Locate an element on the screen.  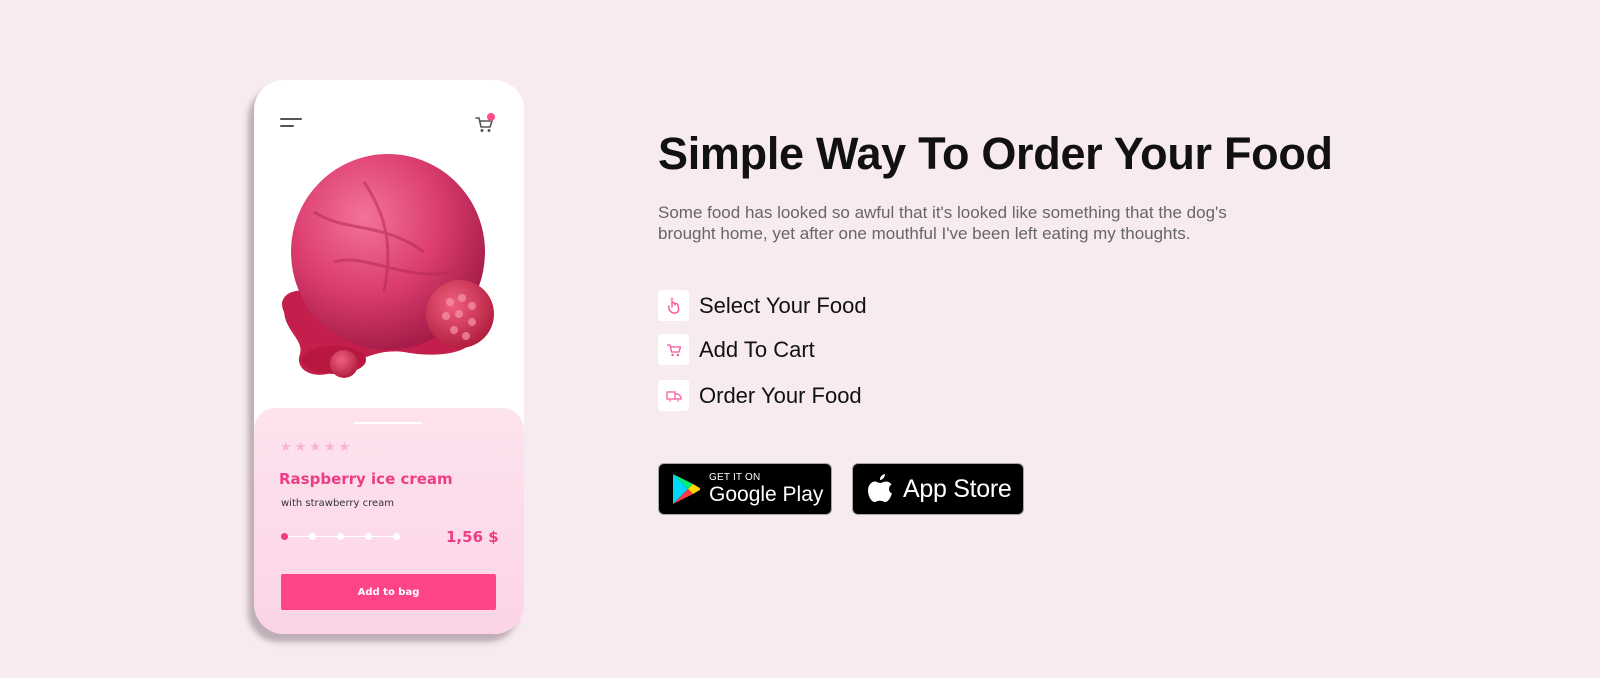
google-play-button: GET IT ON Google Play is located at coordinates (745, 489).